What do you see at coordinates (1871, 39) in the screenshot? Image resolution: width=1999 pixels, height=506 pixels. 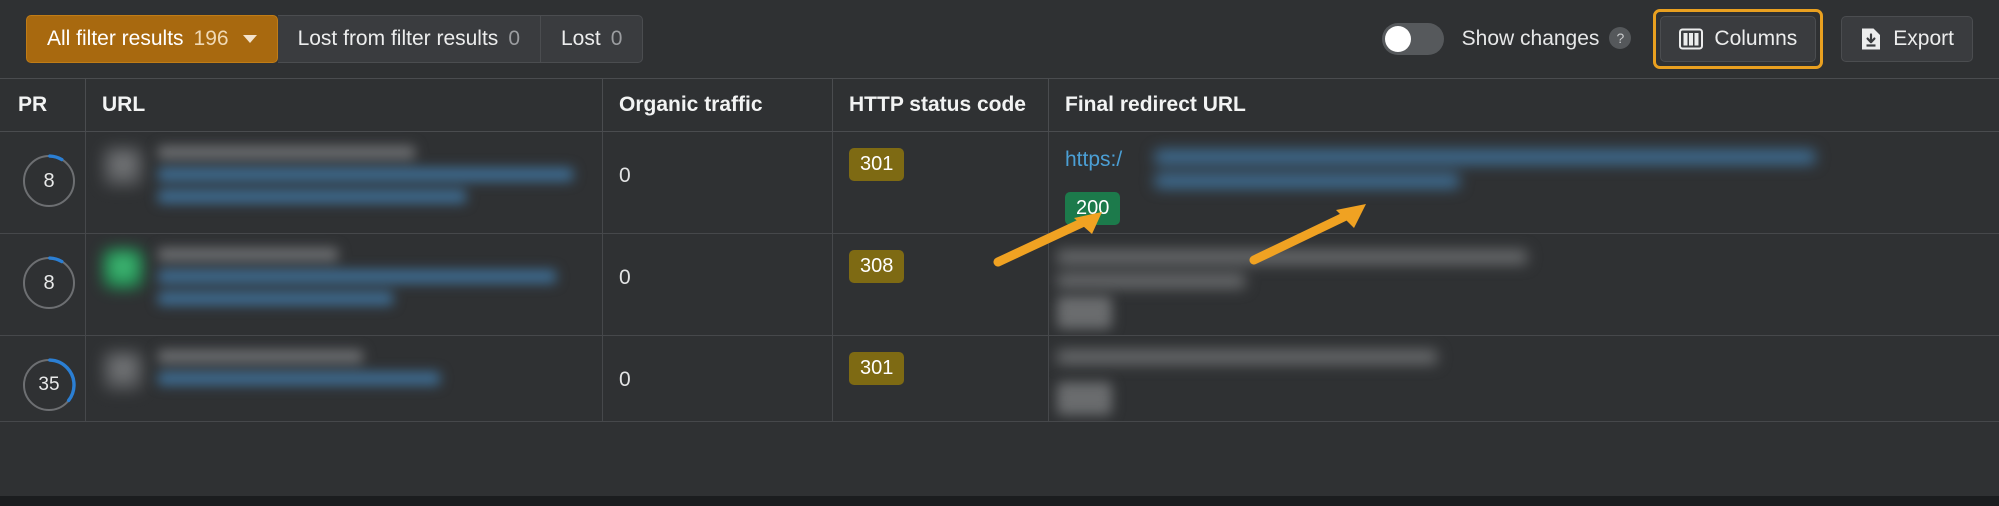 I see `download-icon` at bounding box center [1871, 39].